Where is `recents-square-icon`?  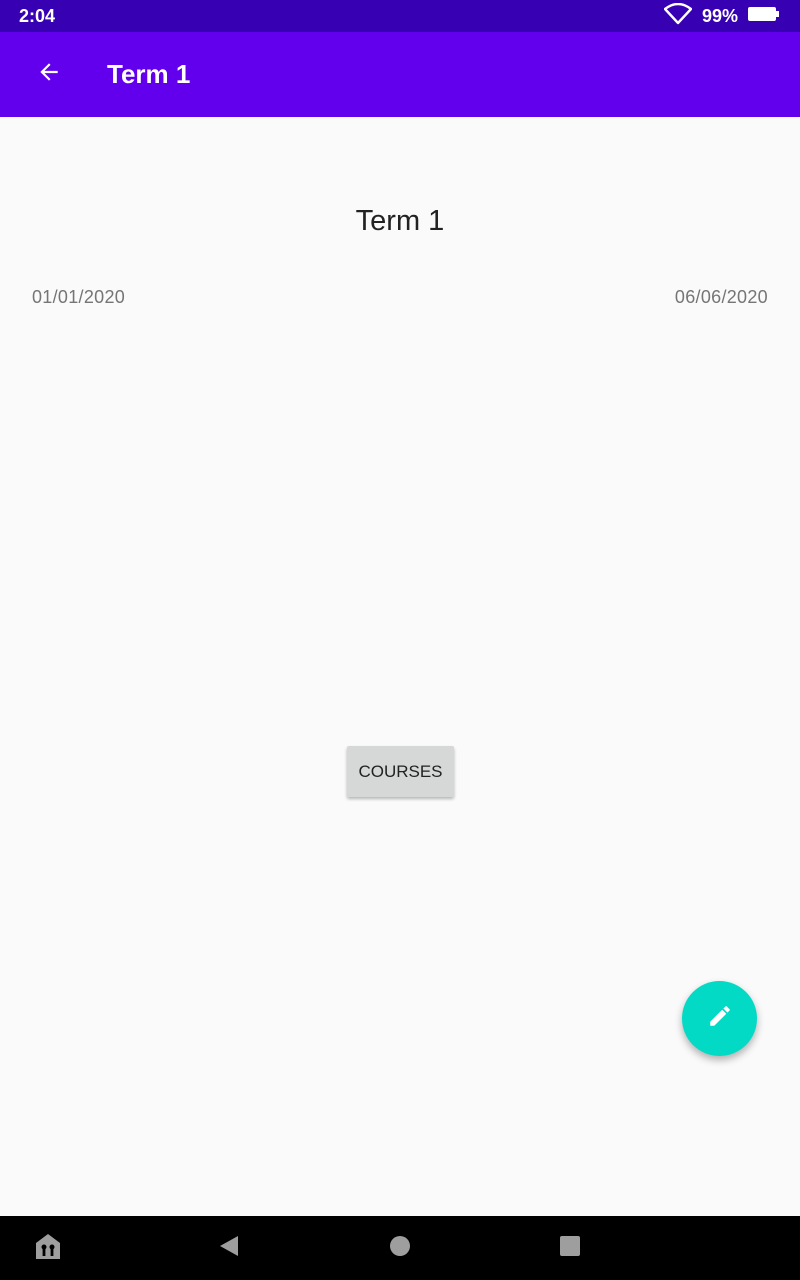
recents-square-icon is located at coordinates (570, 1248).